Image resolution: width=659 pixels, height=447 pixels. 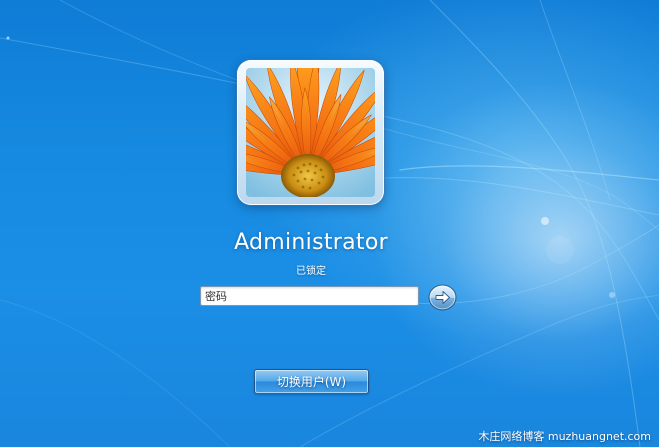 I want to click on user-avatar-frame, so click(x=310, y=132).